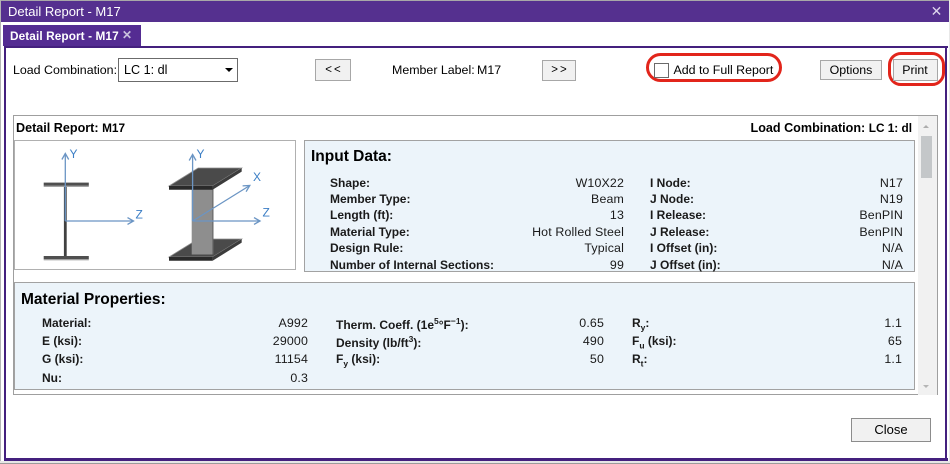 Image resolution: width=950 pixels, height=464 pixels. I want to click on svg-text: X, so click(257, 177).